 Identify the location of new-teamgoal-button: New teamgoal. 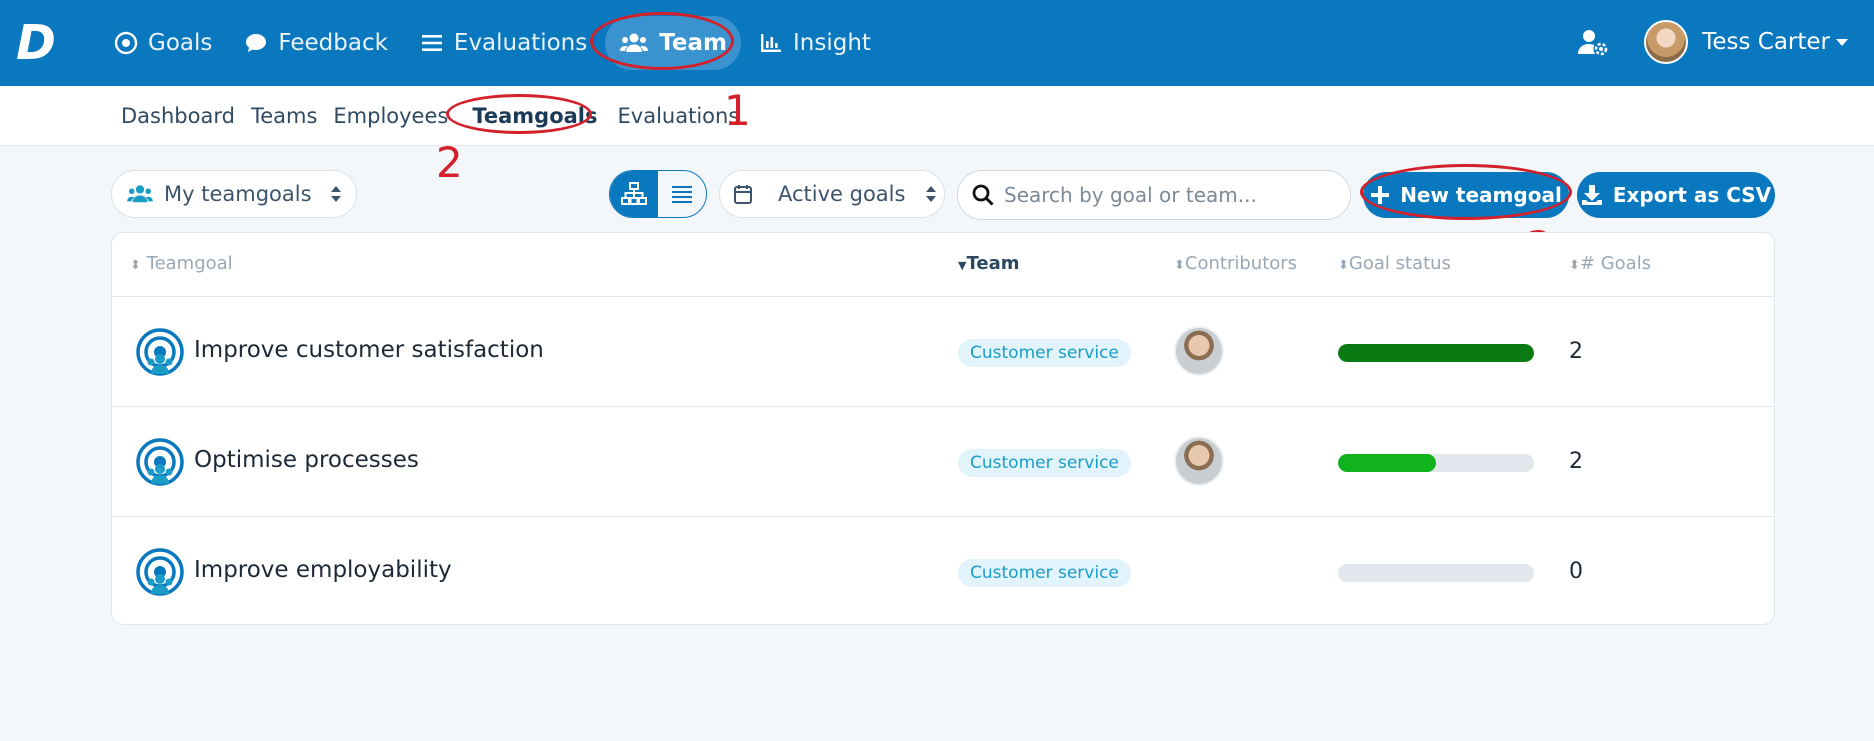
(1466, 195).